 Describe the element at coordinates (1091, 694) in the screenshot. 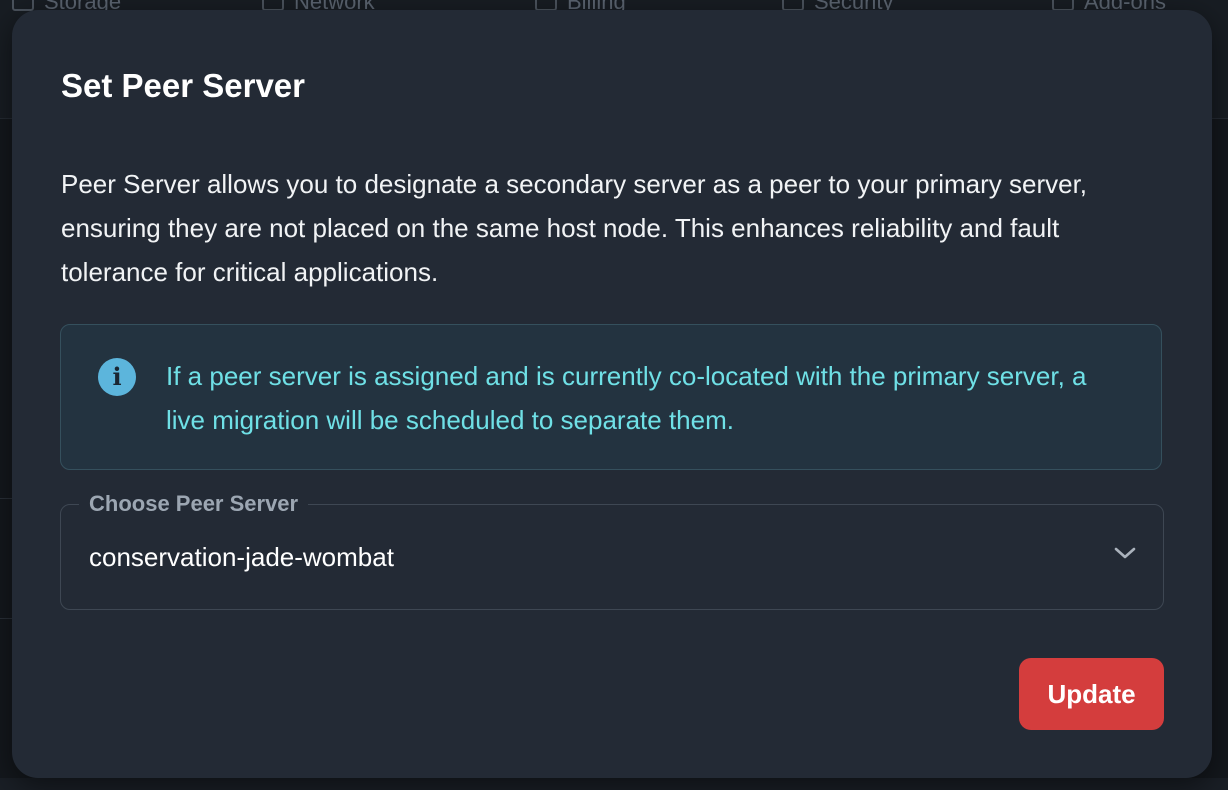

I see `update-button: Update` at that location.